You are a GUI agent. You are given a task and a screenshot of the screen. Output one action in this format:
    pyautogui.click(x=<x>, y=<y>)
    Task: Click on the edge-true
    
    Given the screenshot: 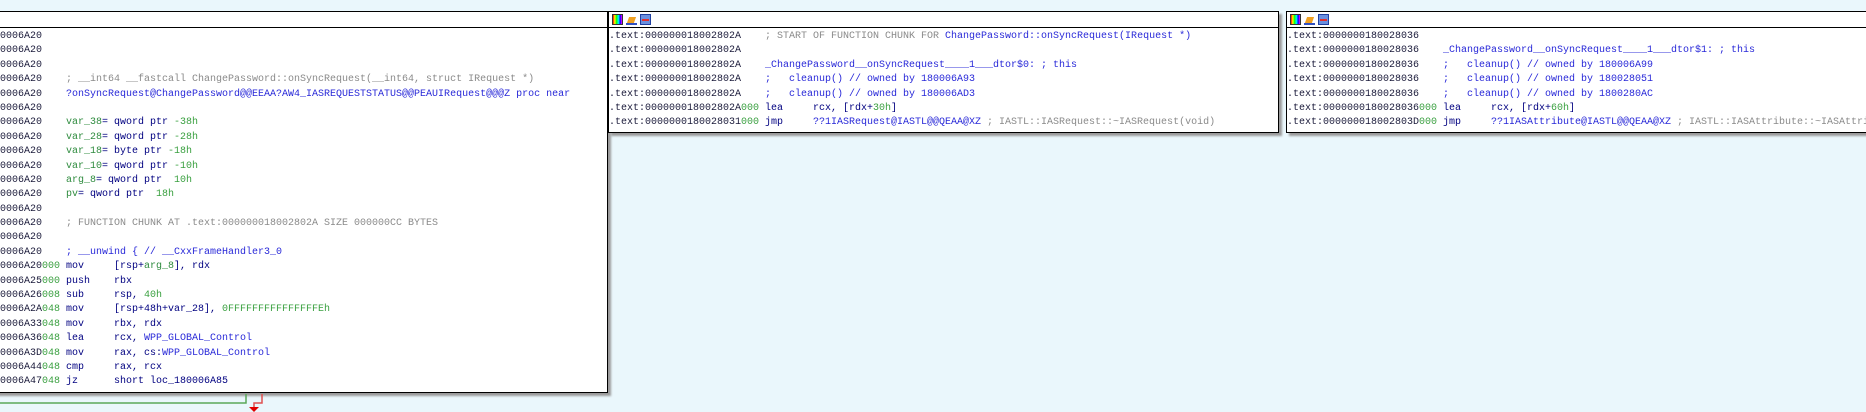 What is the action you would take?
    pyautogui.click(x=123, y=399)
    